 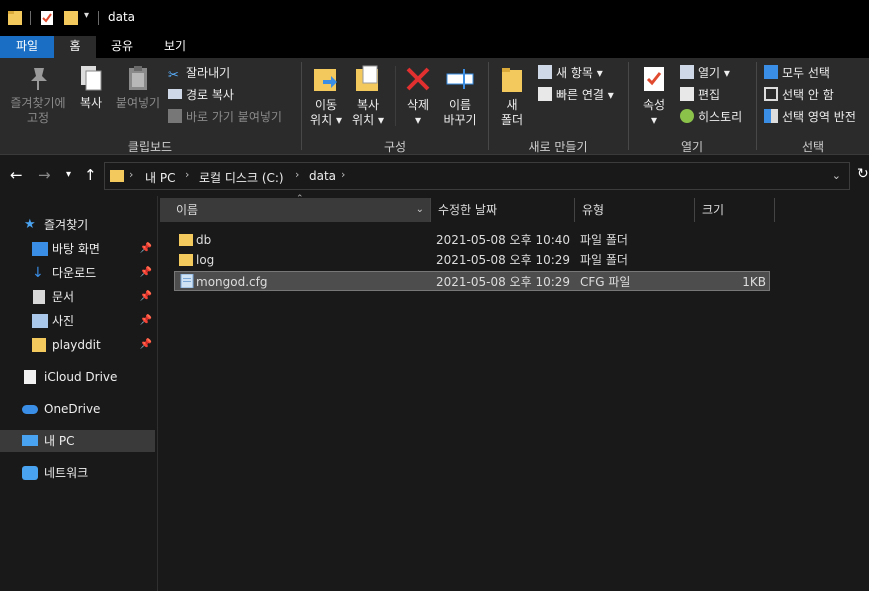 I want to click on column-header-size: 크기, so click(x=737, y=210).